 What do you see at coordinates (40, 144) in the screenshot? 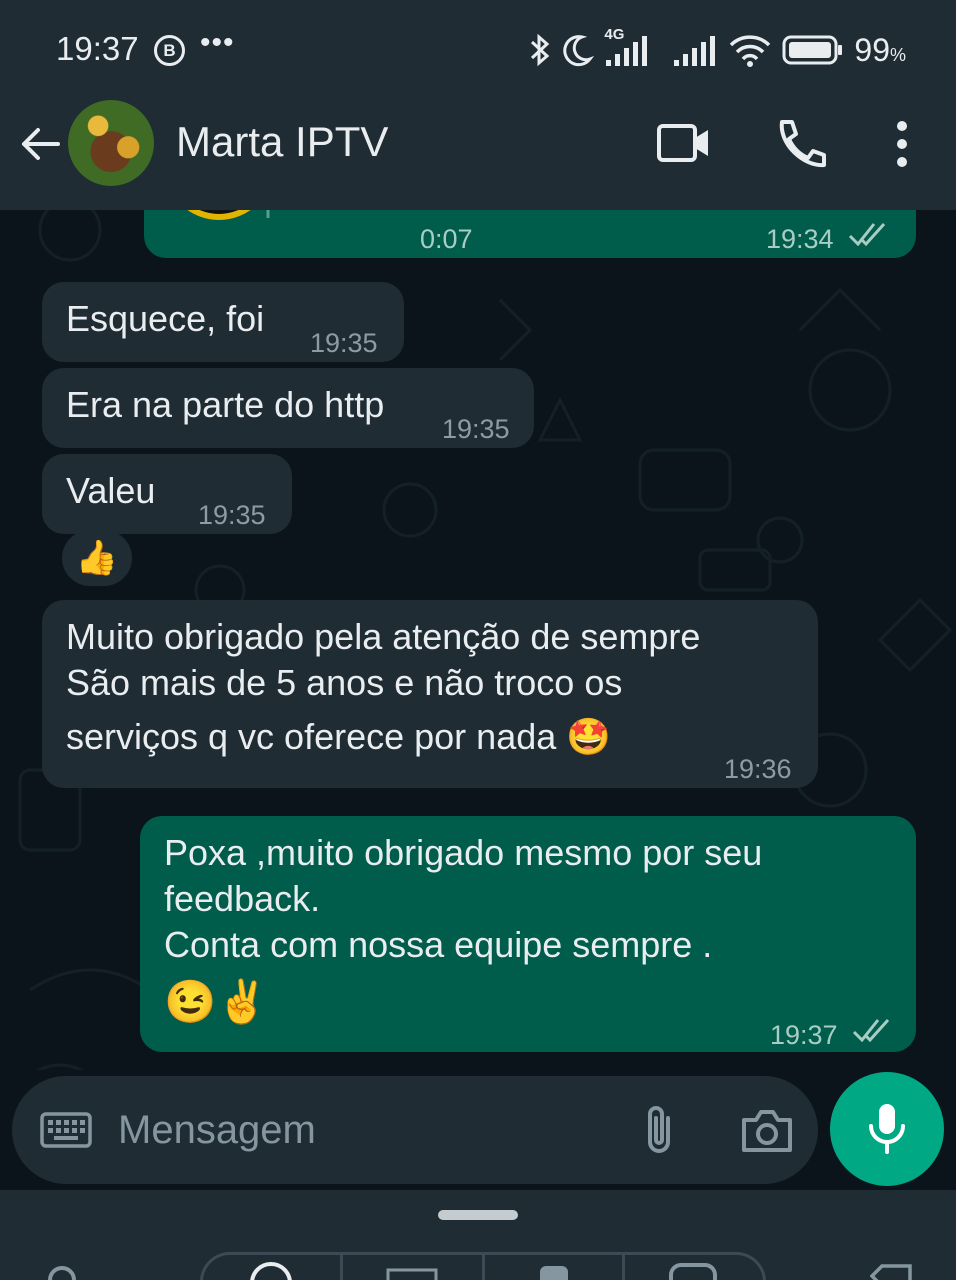
I see `back-arrow-icon` at bounding box center [40, 144].